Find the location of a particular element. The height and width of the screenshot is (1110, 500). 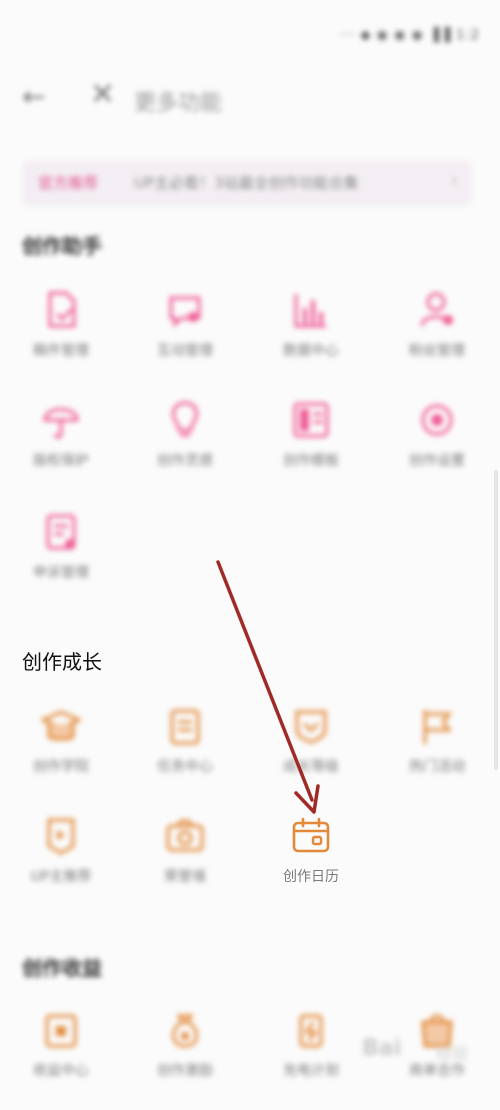

nav-bar: ← ✕ 更多功能 is located at coordinates (250, 98).